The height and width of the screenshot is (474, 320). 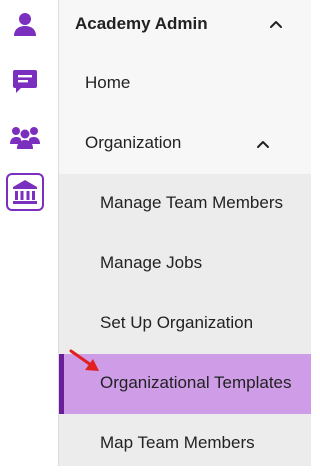 I want to click on chat-rail-button, so click(x=25, y=81).